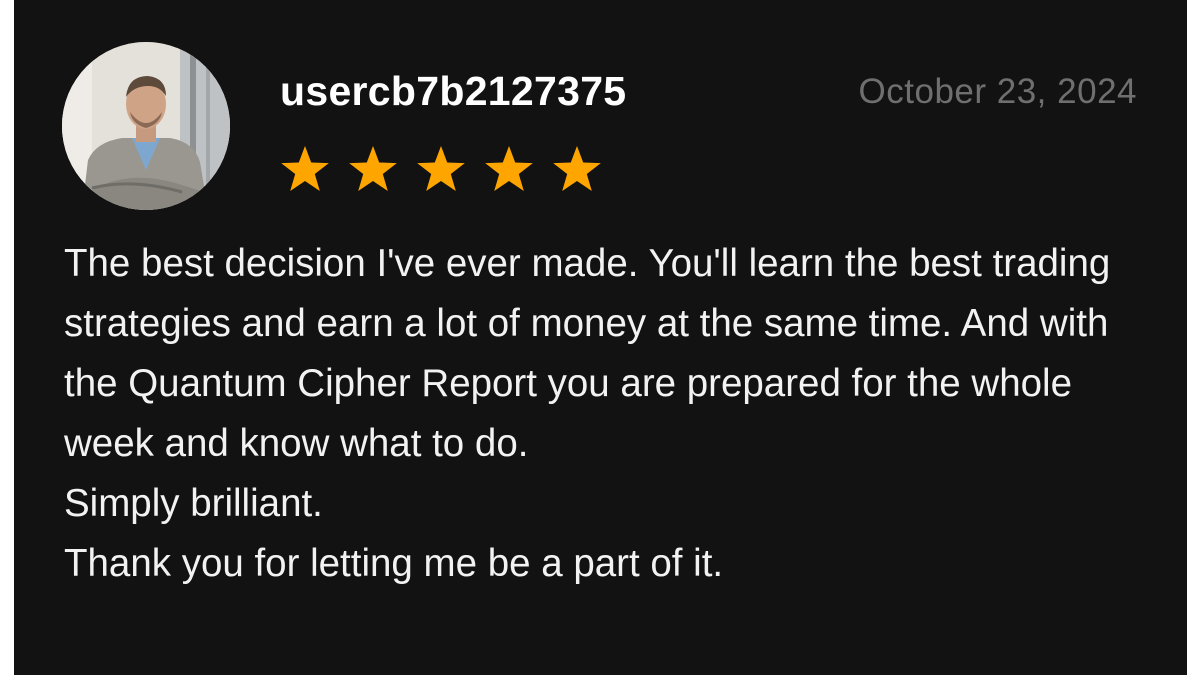  I want to click on username: usercb7b2127375, so click(453, 91).